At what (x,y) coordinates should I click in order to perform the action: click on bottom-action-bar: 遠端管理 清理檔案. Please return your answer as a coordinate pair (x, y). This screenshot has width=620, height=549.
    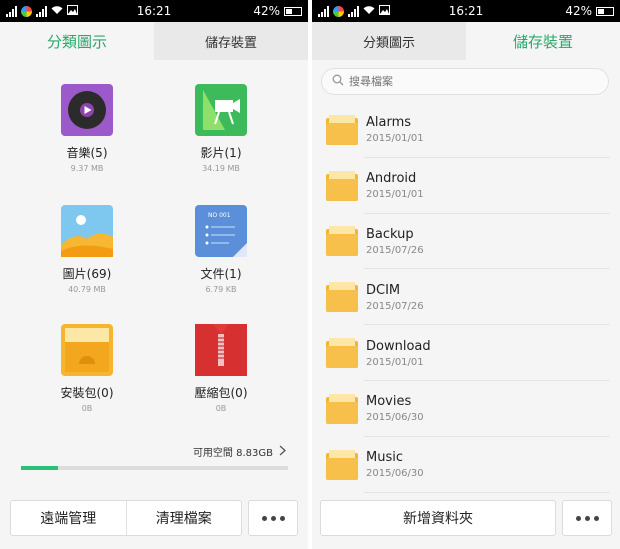
    Looking at the image, I should click on (154, 518).